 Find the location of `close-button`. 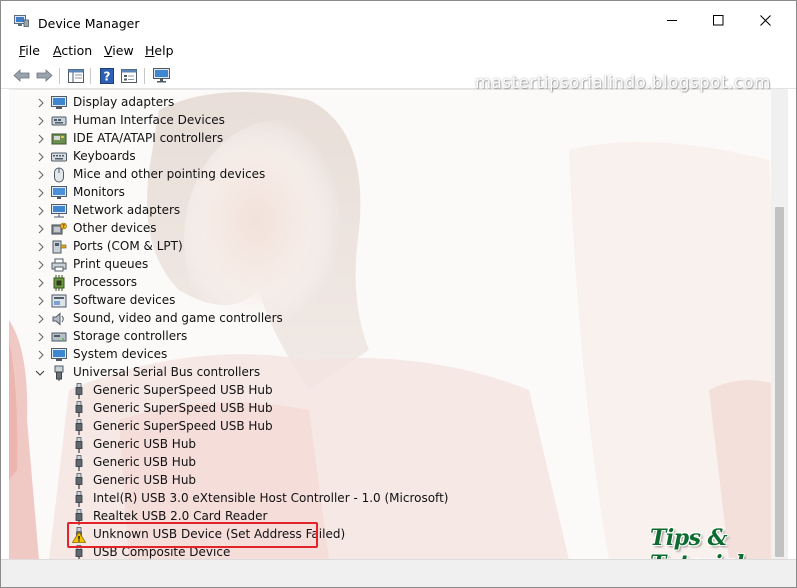

close-button is located at coordinates (765, 20).